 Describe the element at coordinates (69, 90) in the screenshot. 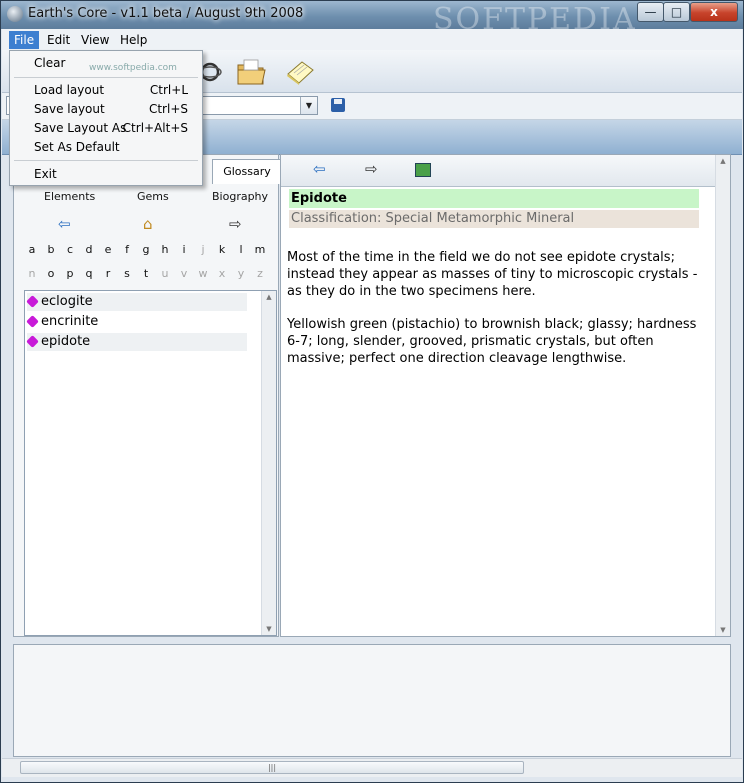

I see `menu-item-label: Load layout` at that location.